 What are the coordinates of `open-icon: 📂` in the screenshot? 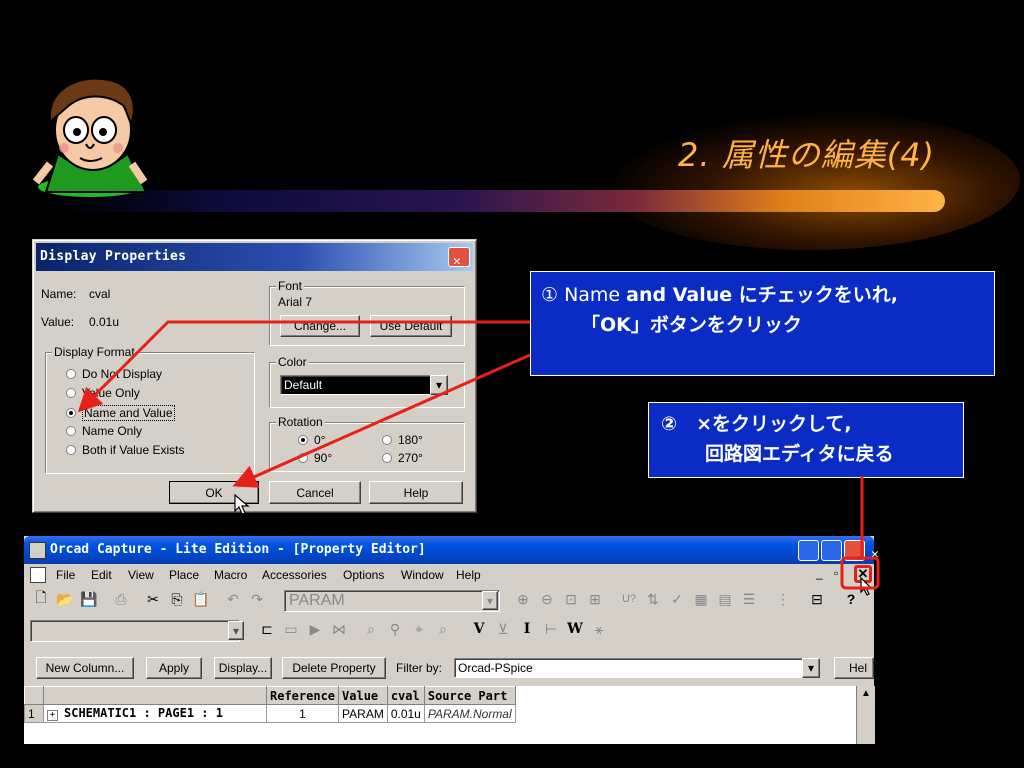 It's located at (65, 599).